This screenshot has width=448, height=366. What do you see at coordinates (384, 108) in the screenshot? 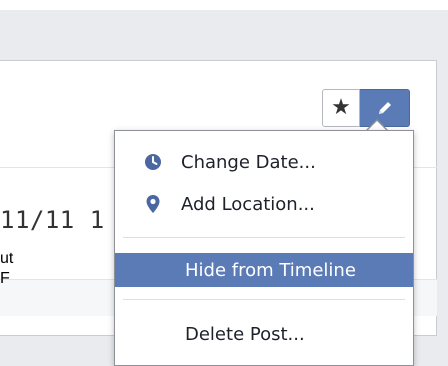
I see `pencil-icon` at bounding box center [384, 108].